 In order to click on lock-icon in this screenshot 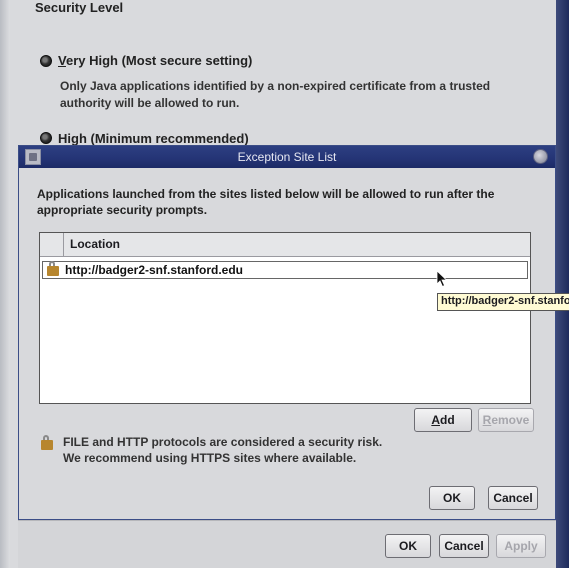, I will do `click(53, 268)`.